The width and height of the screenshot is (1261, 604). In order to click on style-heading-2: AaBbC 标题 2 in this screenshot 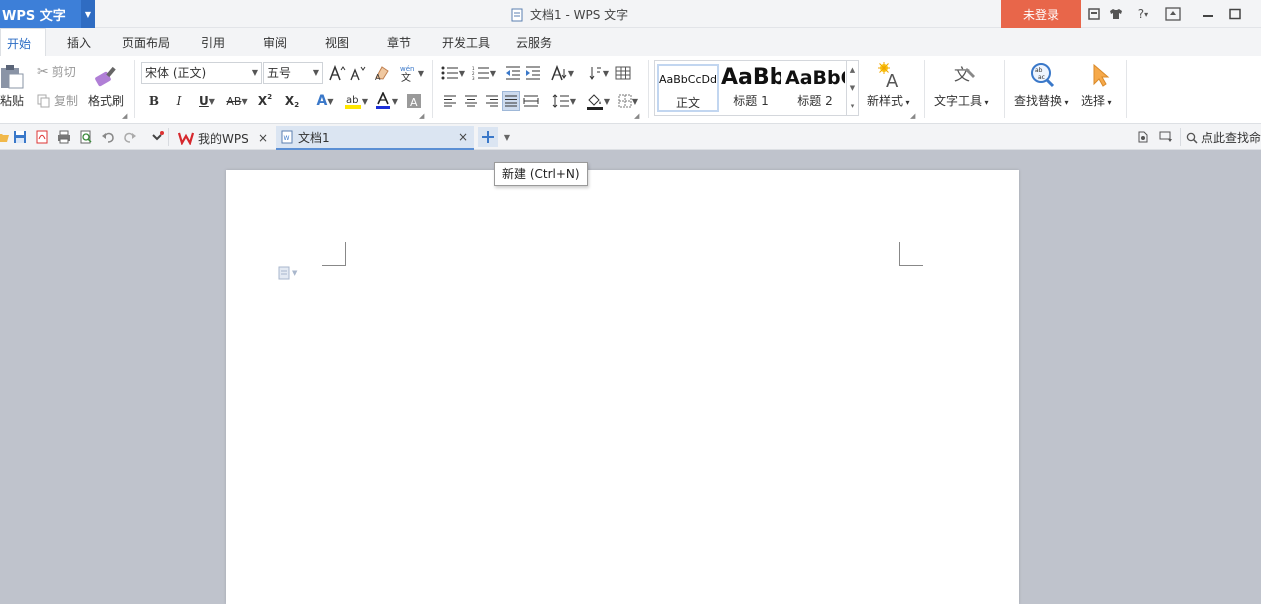, I will do `click(815, 88)`.